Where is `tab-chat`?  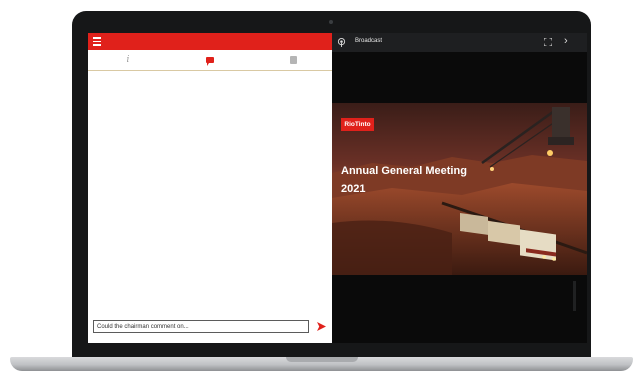
tab-chat is located at coordinates (210, 60).